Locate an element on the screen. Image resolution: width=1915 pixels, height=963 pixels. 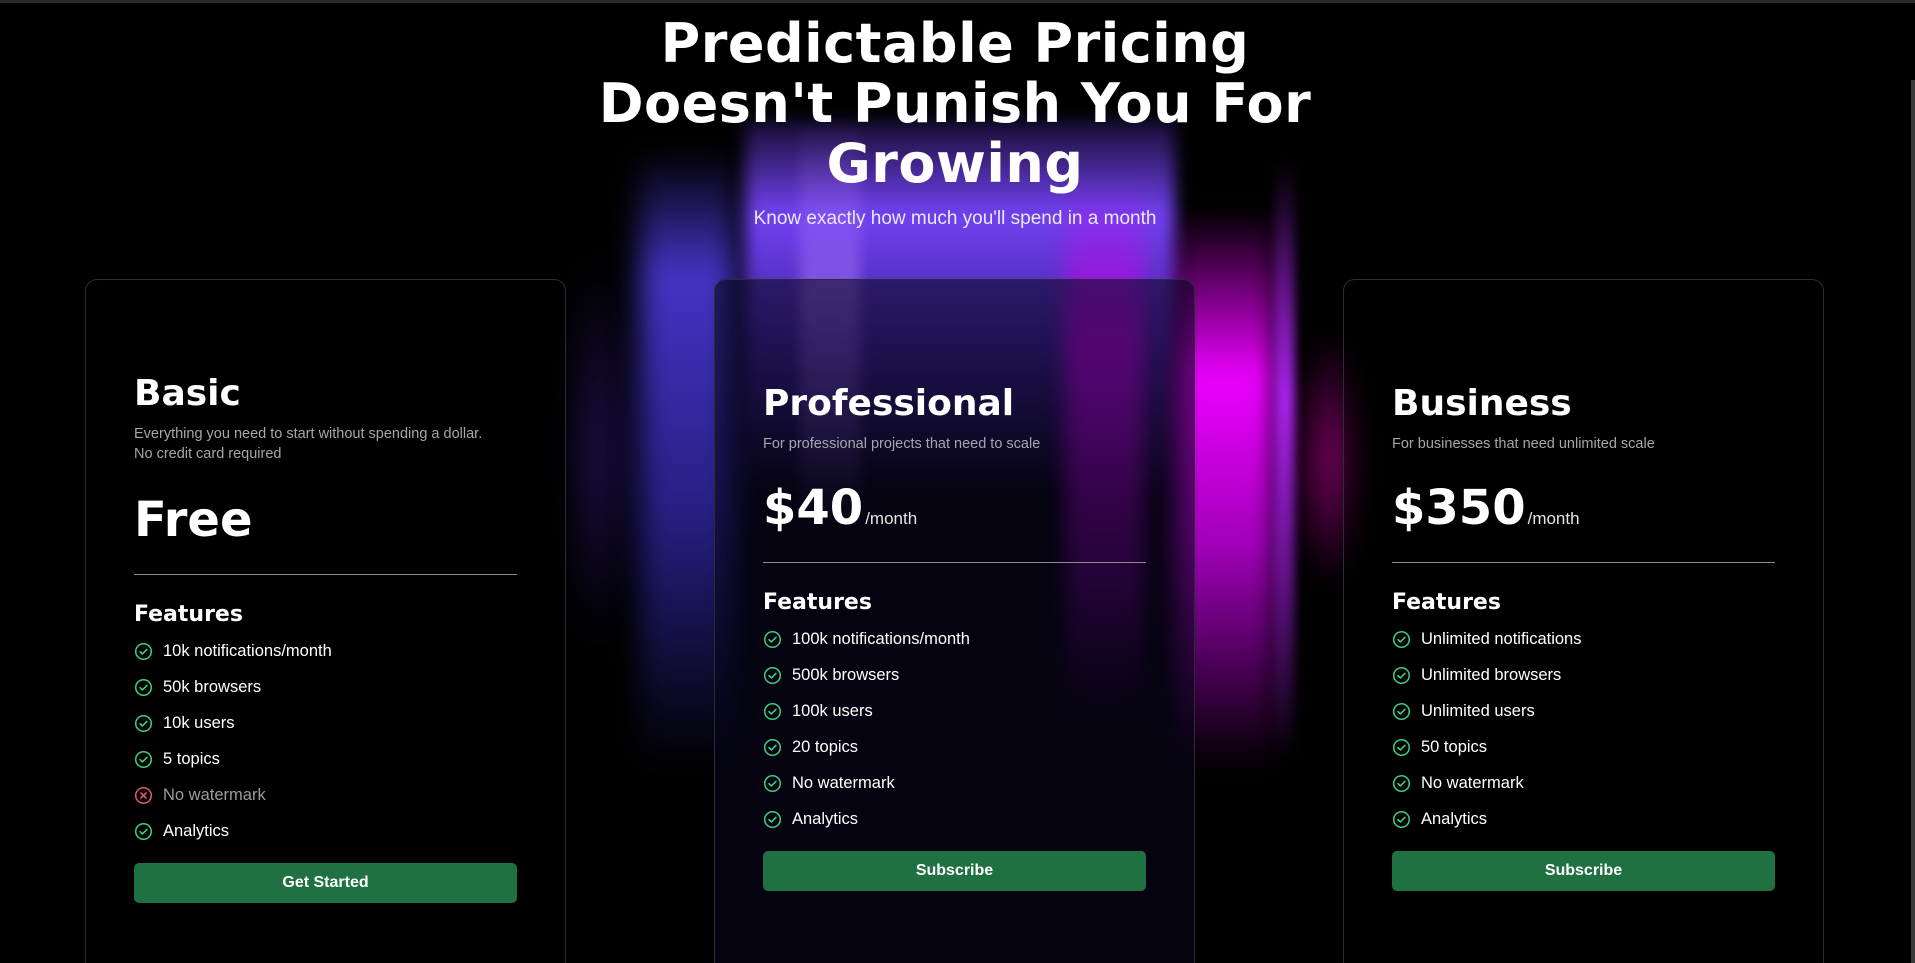
feature-label: Unlimited browsers is located at coordinates (1491, 674).